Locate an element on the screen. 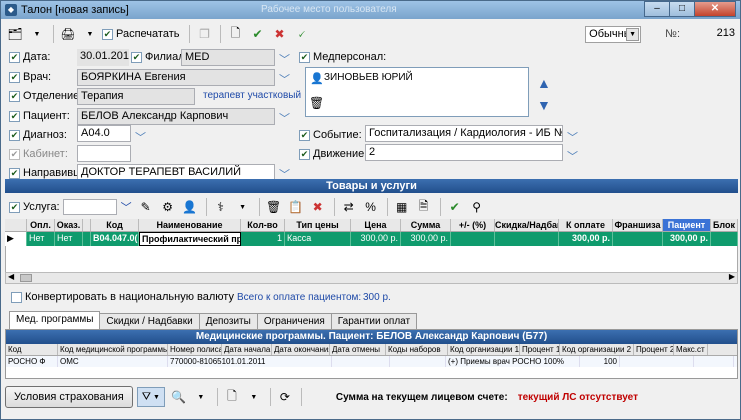 This screenshot has width=741, height=420. column-header: +/- (%) is located at coordinates (473, 225).